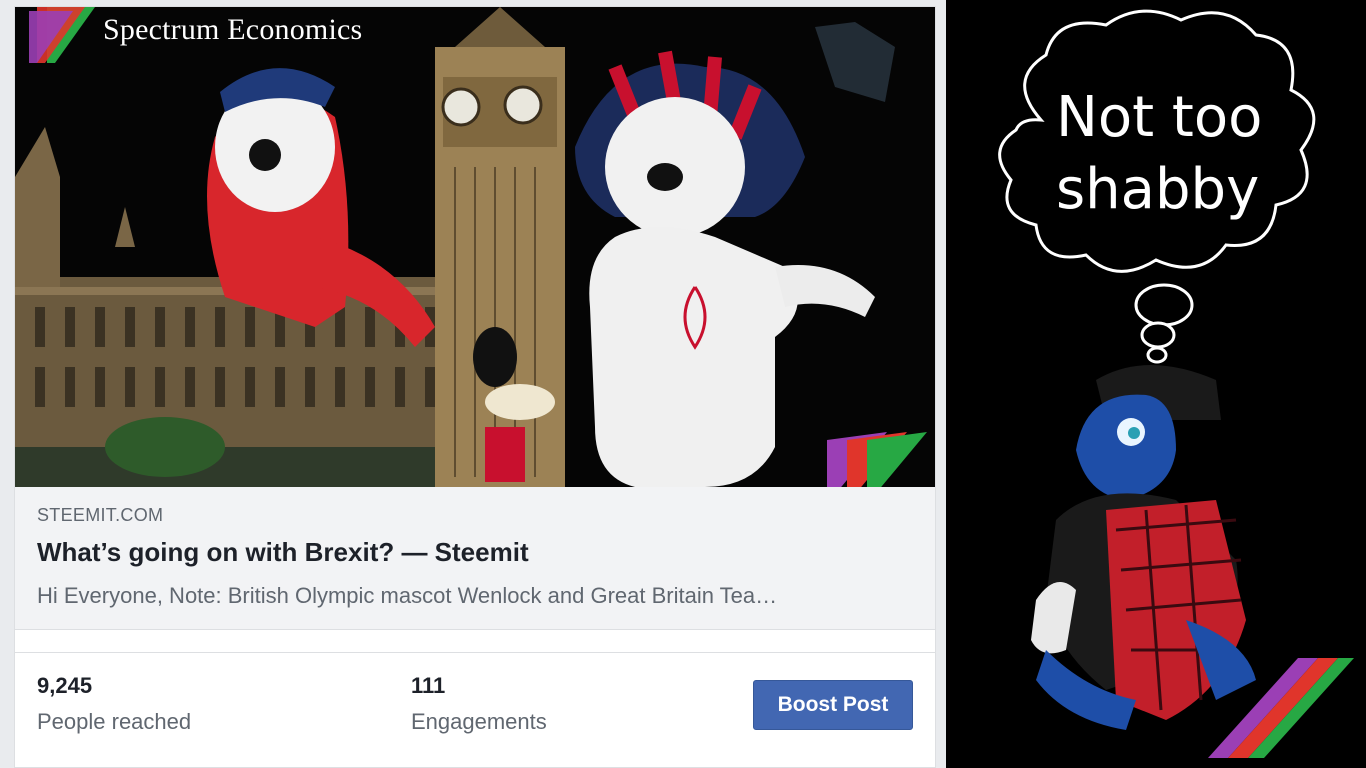  I want to click on people-reached-value: 9,245, so click(65, 685).